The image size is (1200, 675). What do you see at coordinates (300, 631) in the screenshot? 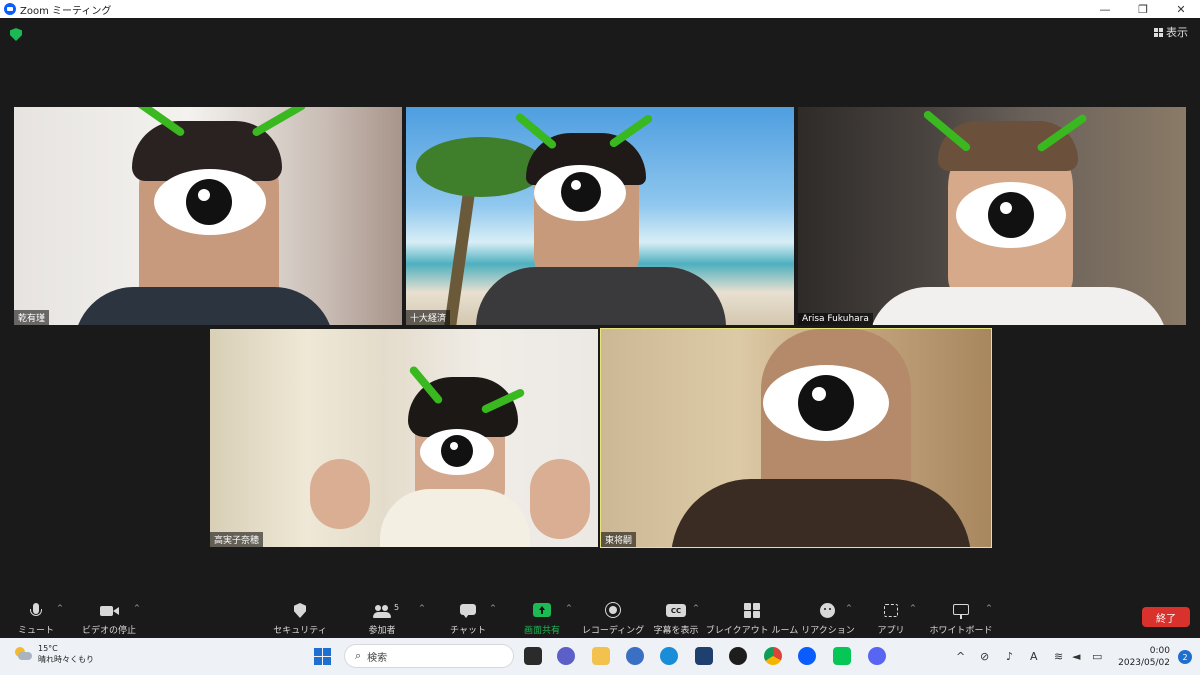
I see `security-label: セキュリティ` at bounding box center [300, 631].